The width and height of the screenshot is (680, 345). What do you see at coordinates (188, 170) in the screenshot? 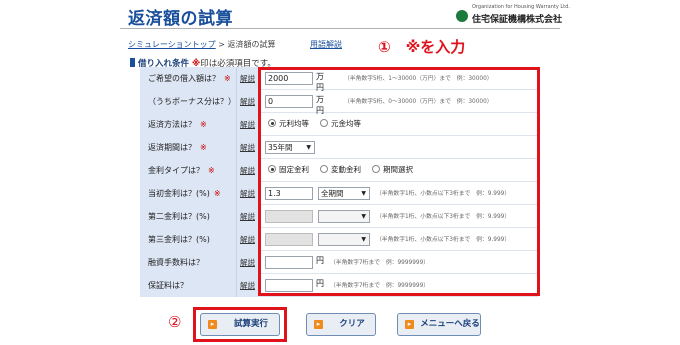
I see `label-rate-type: 金利タイプは？ ※` at bounding box center [188, 170].